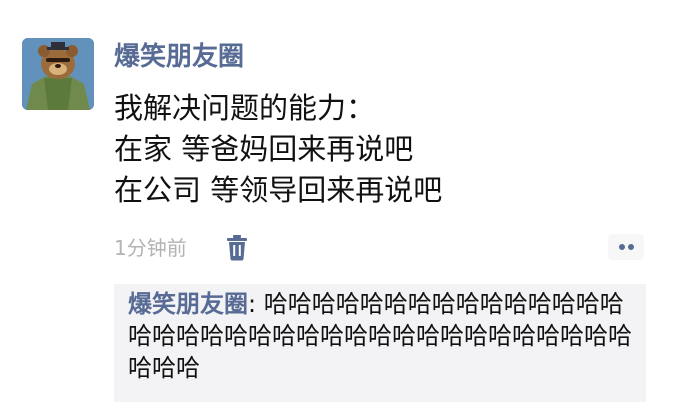 The height and width of the screenshot is (412, 690). I want to click on post-content-line: 我解决问题的能力：, so click(245, 108).